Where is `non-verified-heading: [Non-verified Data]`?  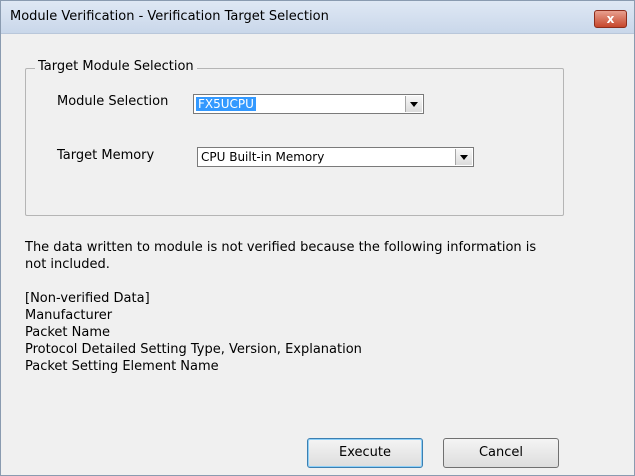 non-verified-heading: [Non-verified Data] is located at coordinates (87, 298).